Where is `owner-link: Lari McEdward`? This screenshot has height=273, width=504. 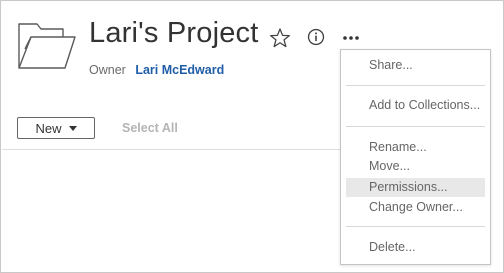 owner-link: Lari McEdward is located at coordinates (179, 70).